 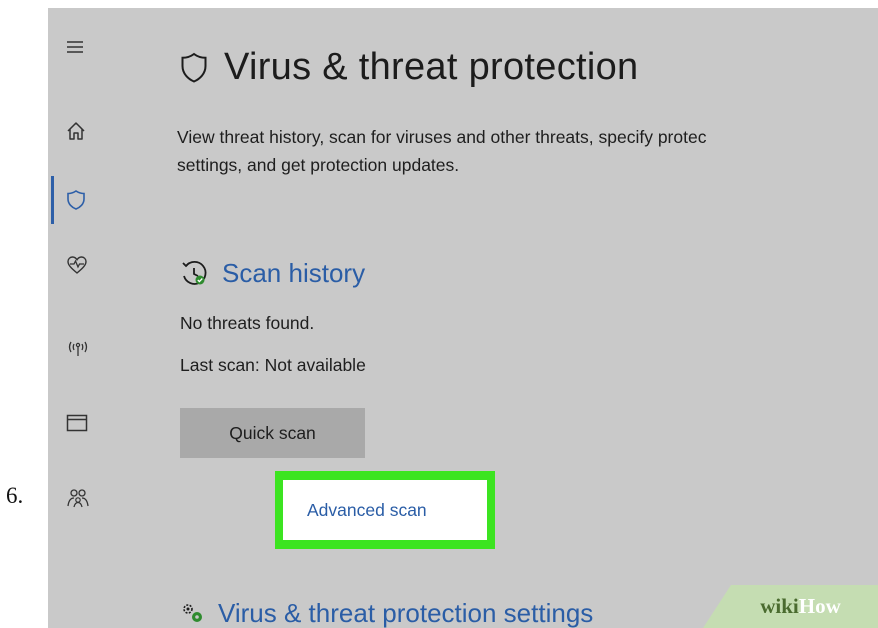 I want to click on sidebar-item-app-browser-control, so click(x=90, y=423).